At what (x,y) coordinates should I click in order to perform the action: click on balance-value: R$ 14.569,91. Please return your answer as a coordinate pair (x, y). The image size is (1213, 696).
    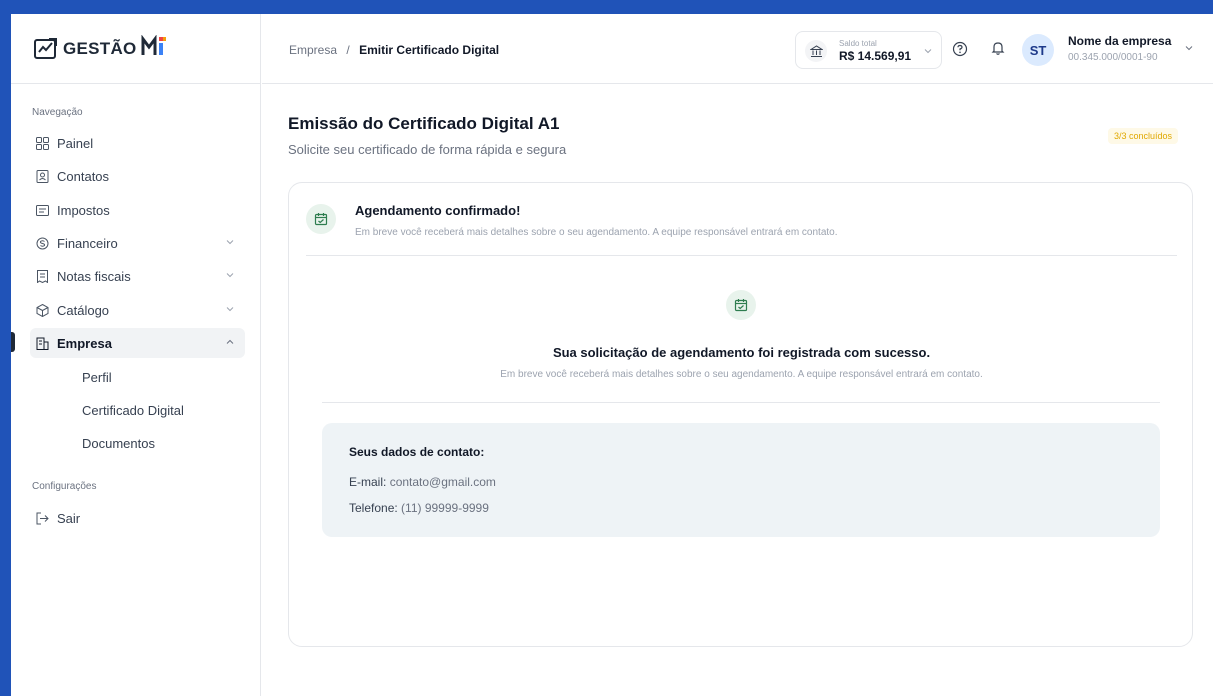
    Looking at the image, I should click on (875, 56).